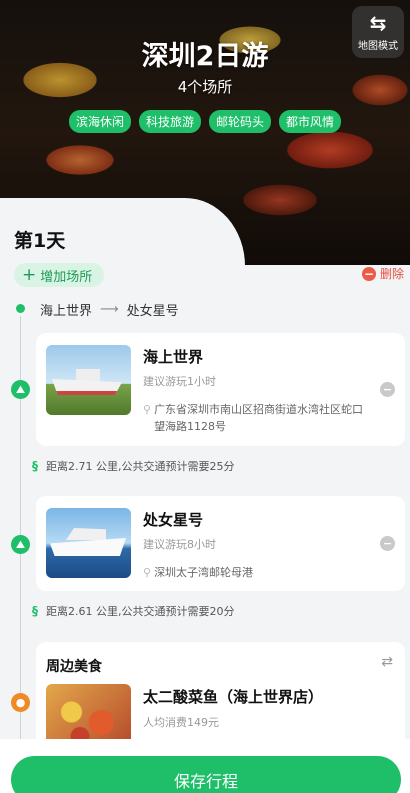 This screenshot has width=410, height=793. I want to click on plus-icon: +, so click(29, 274).